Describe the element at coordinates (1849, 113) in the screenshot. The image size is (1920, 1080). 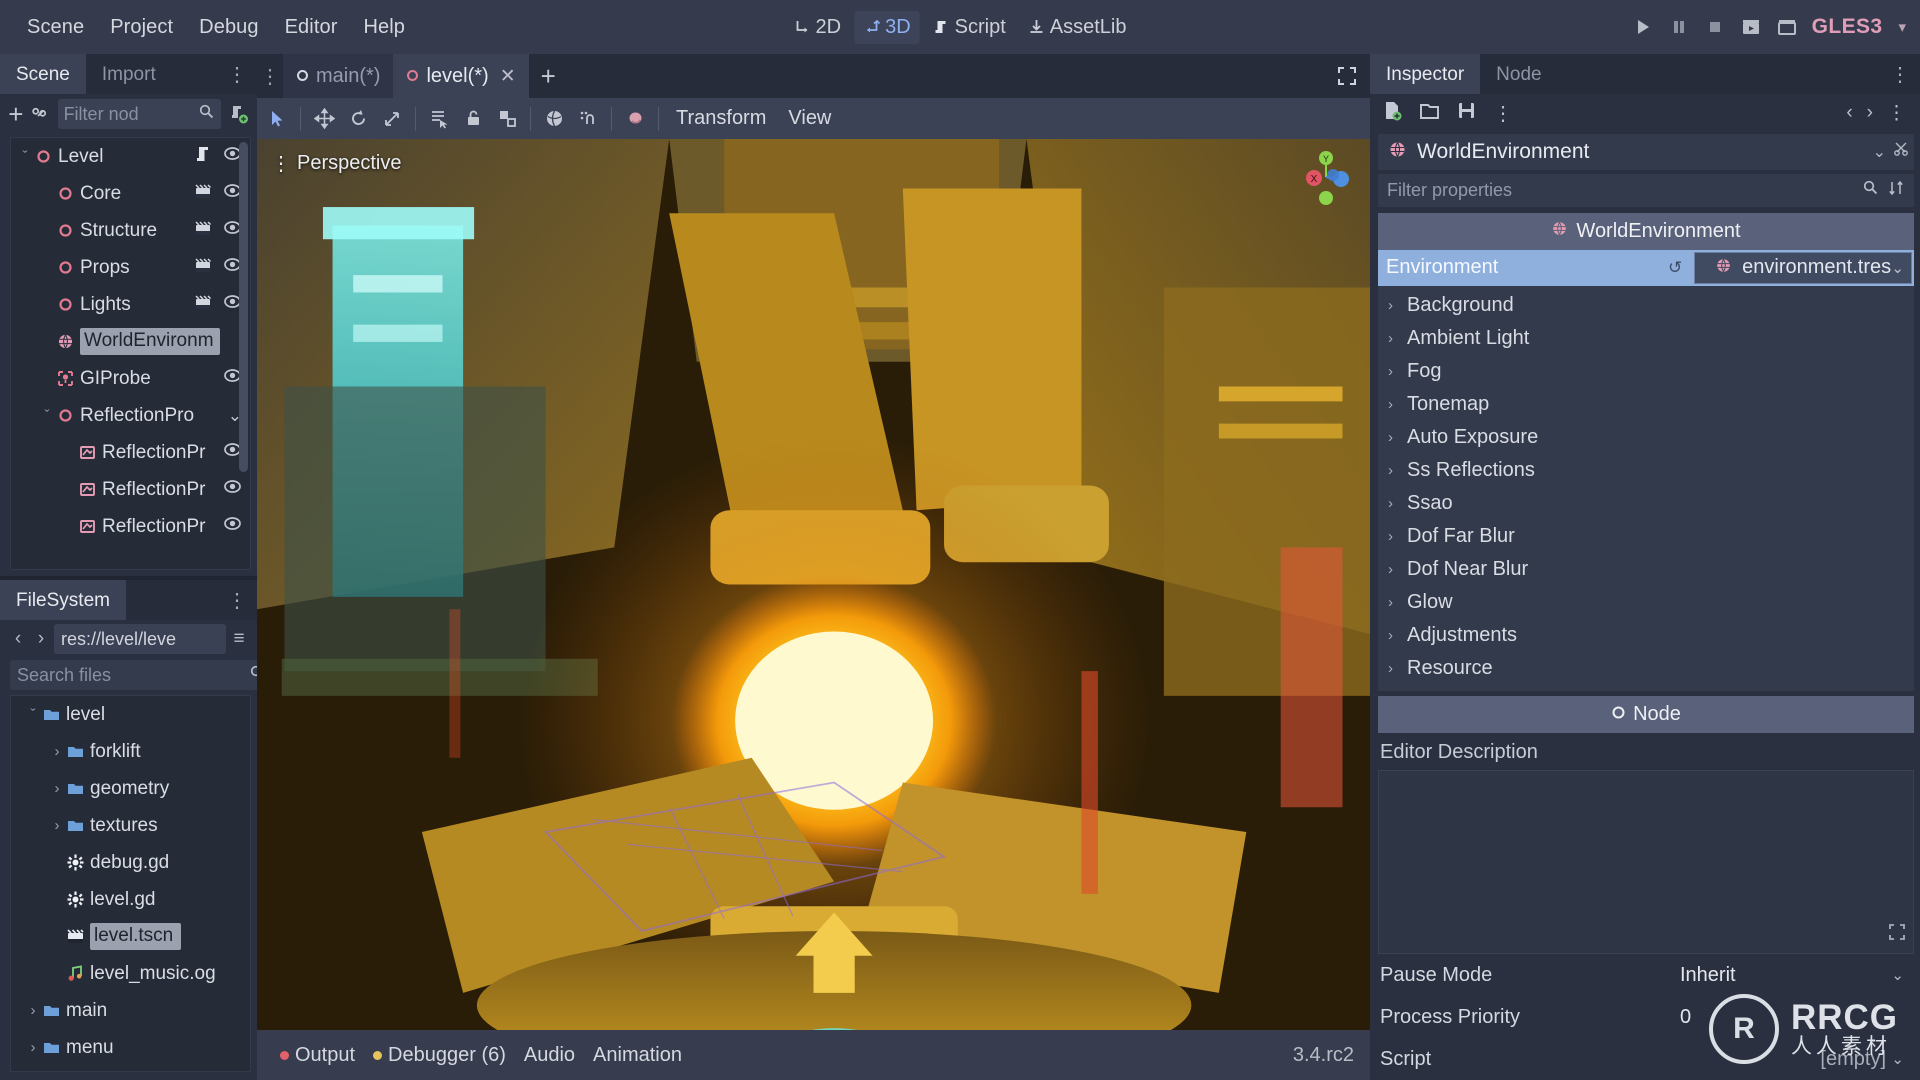
I see `history-prev-icon: ‹` at that location.